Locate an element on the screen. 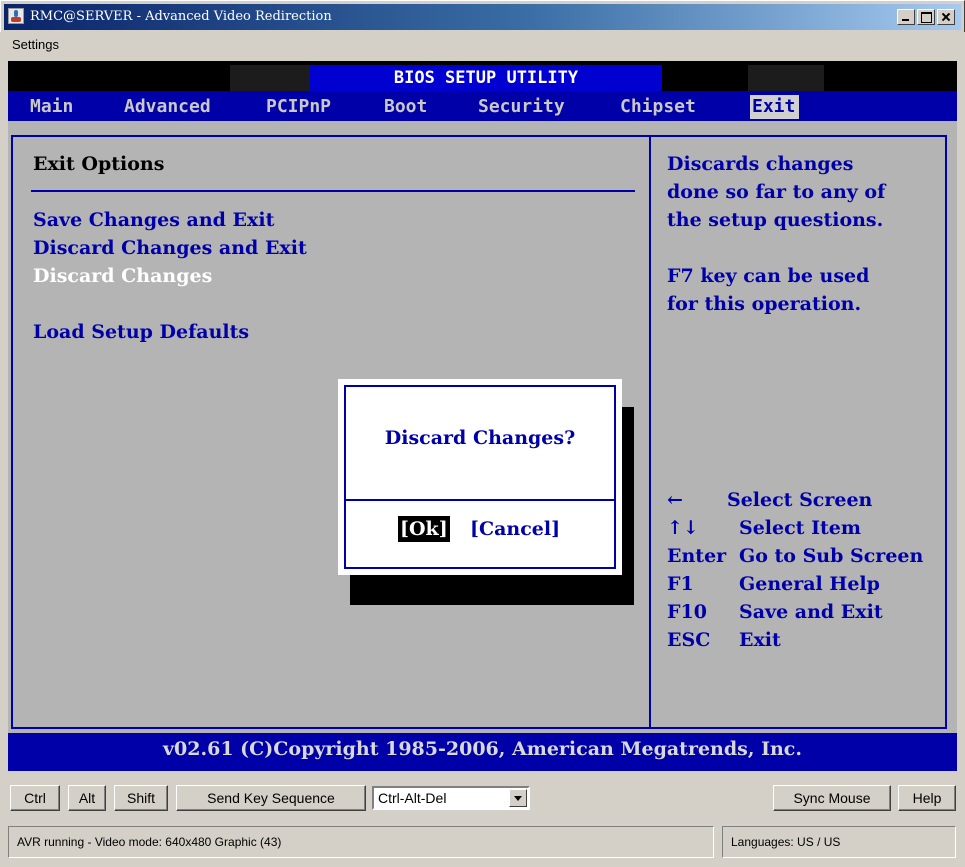  menubar: Settings is located at coordinates (482, 45).